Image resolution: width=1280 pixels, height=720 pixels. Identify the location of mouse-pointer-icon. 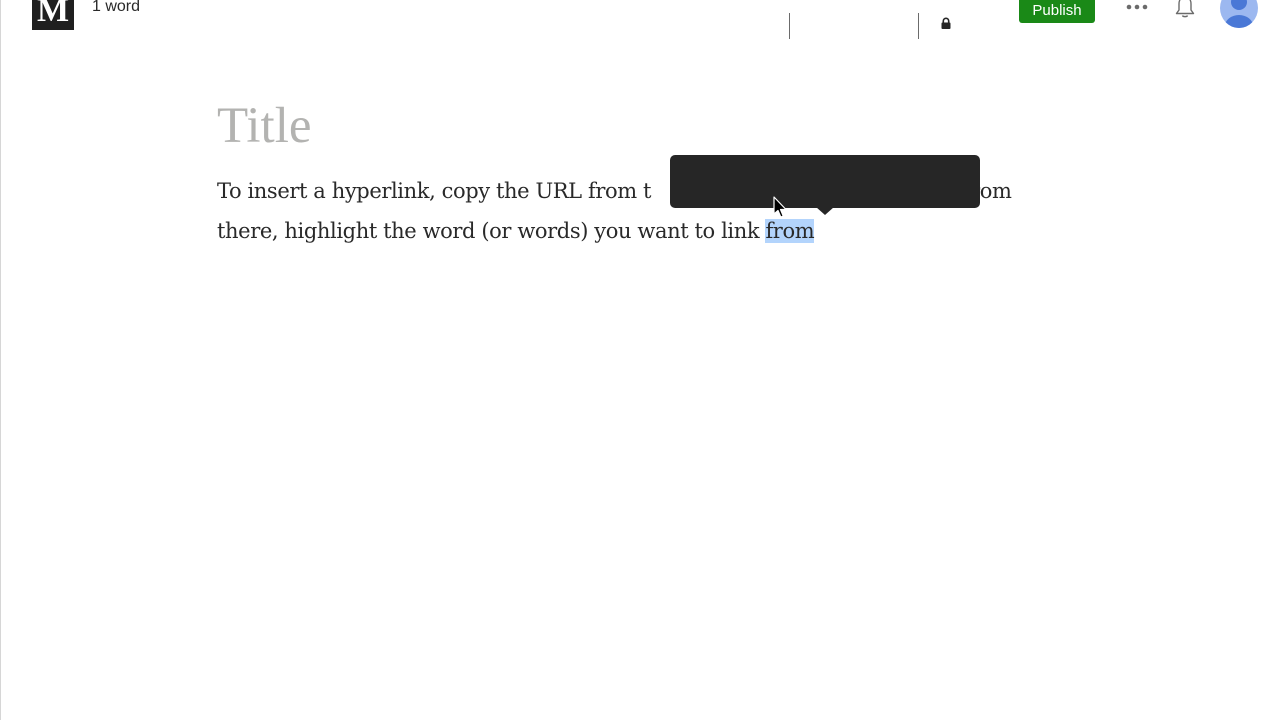
(780, 207).